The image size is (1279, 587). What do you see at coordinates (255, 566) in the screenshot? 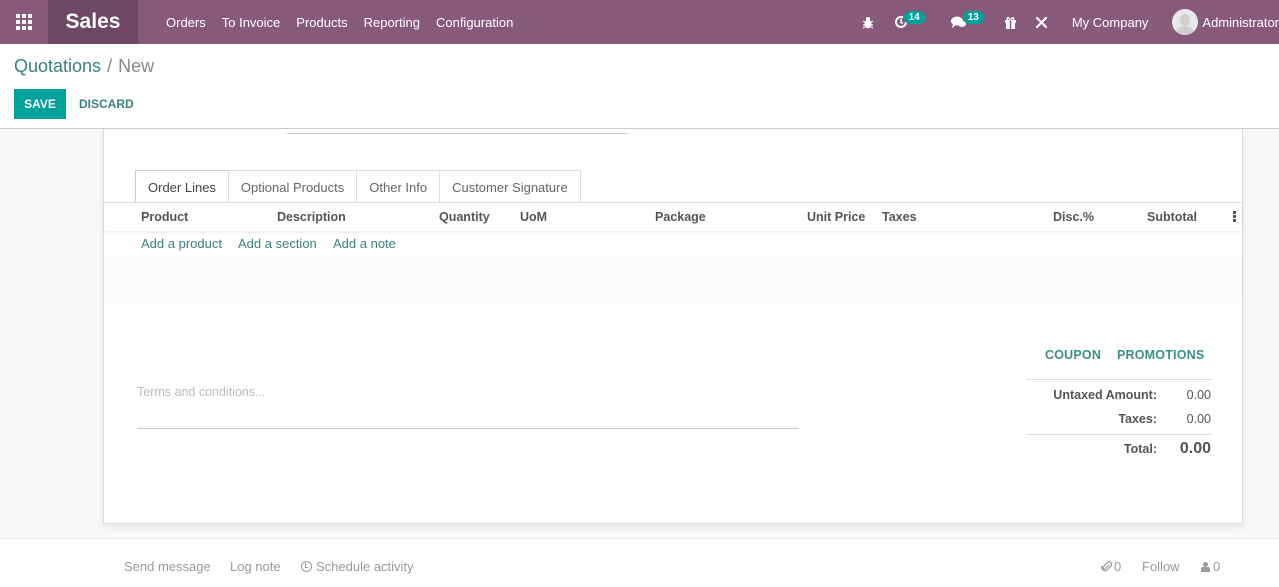
I see `log-note-button: Log note` at bounding box center [255, 566].